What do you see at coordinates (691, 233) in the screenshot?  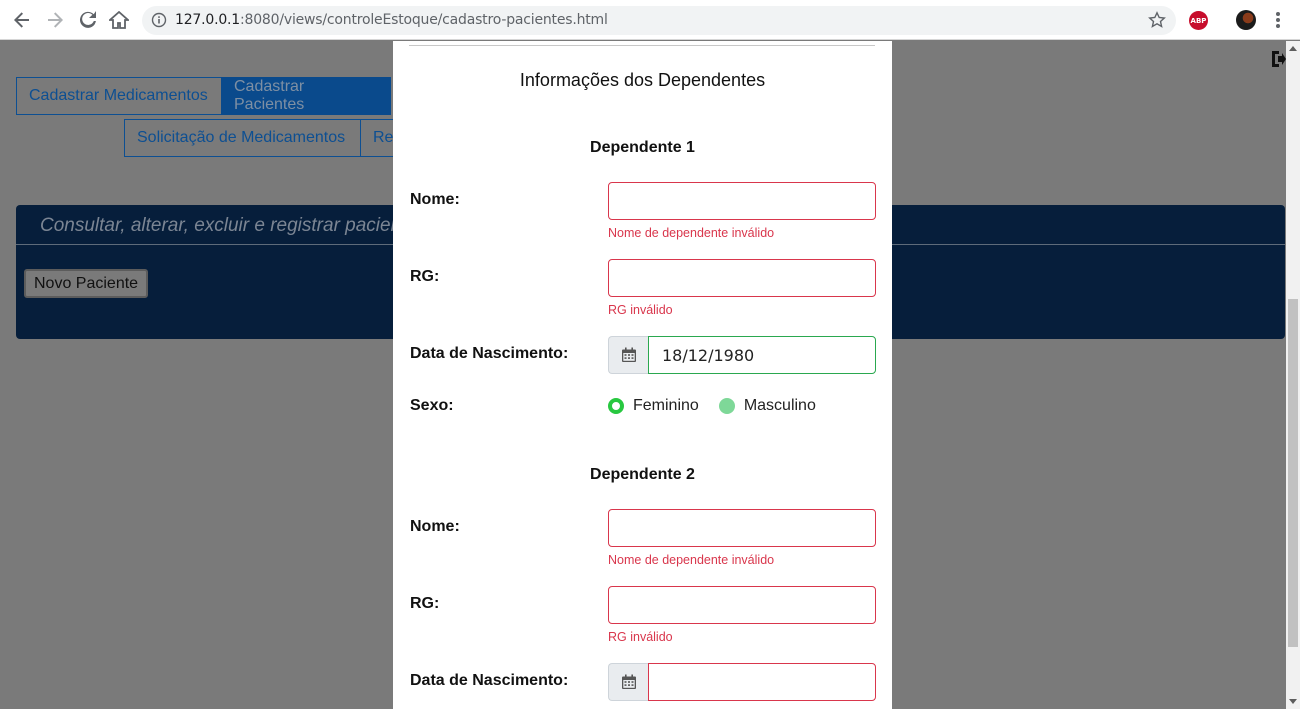 I see `dependent-1-name-error: Nome de dependente inválido` at bounding box center [691, 233].